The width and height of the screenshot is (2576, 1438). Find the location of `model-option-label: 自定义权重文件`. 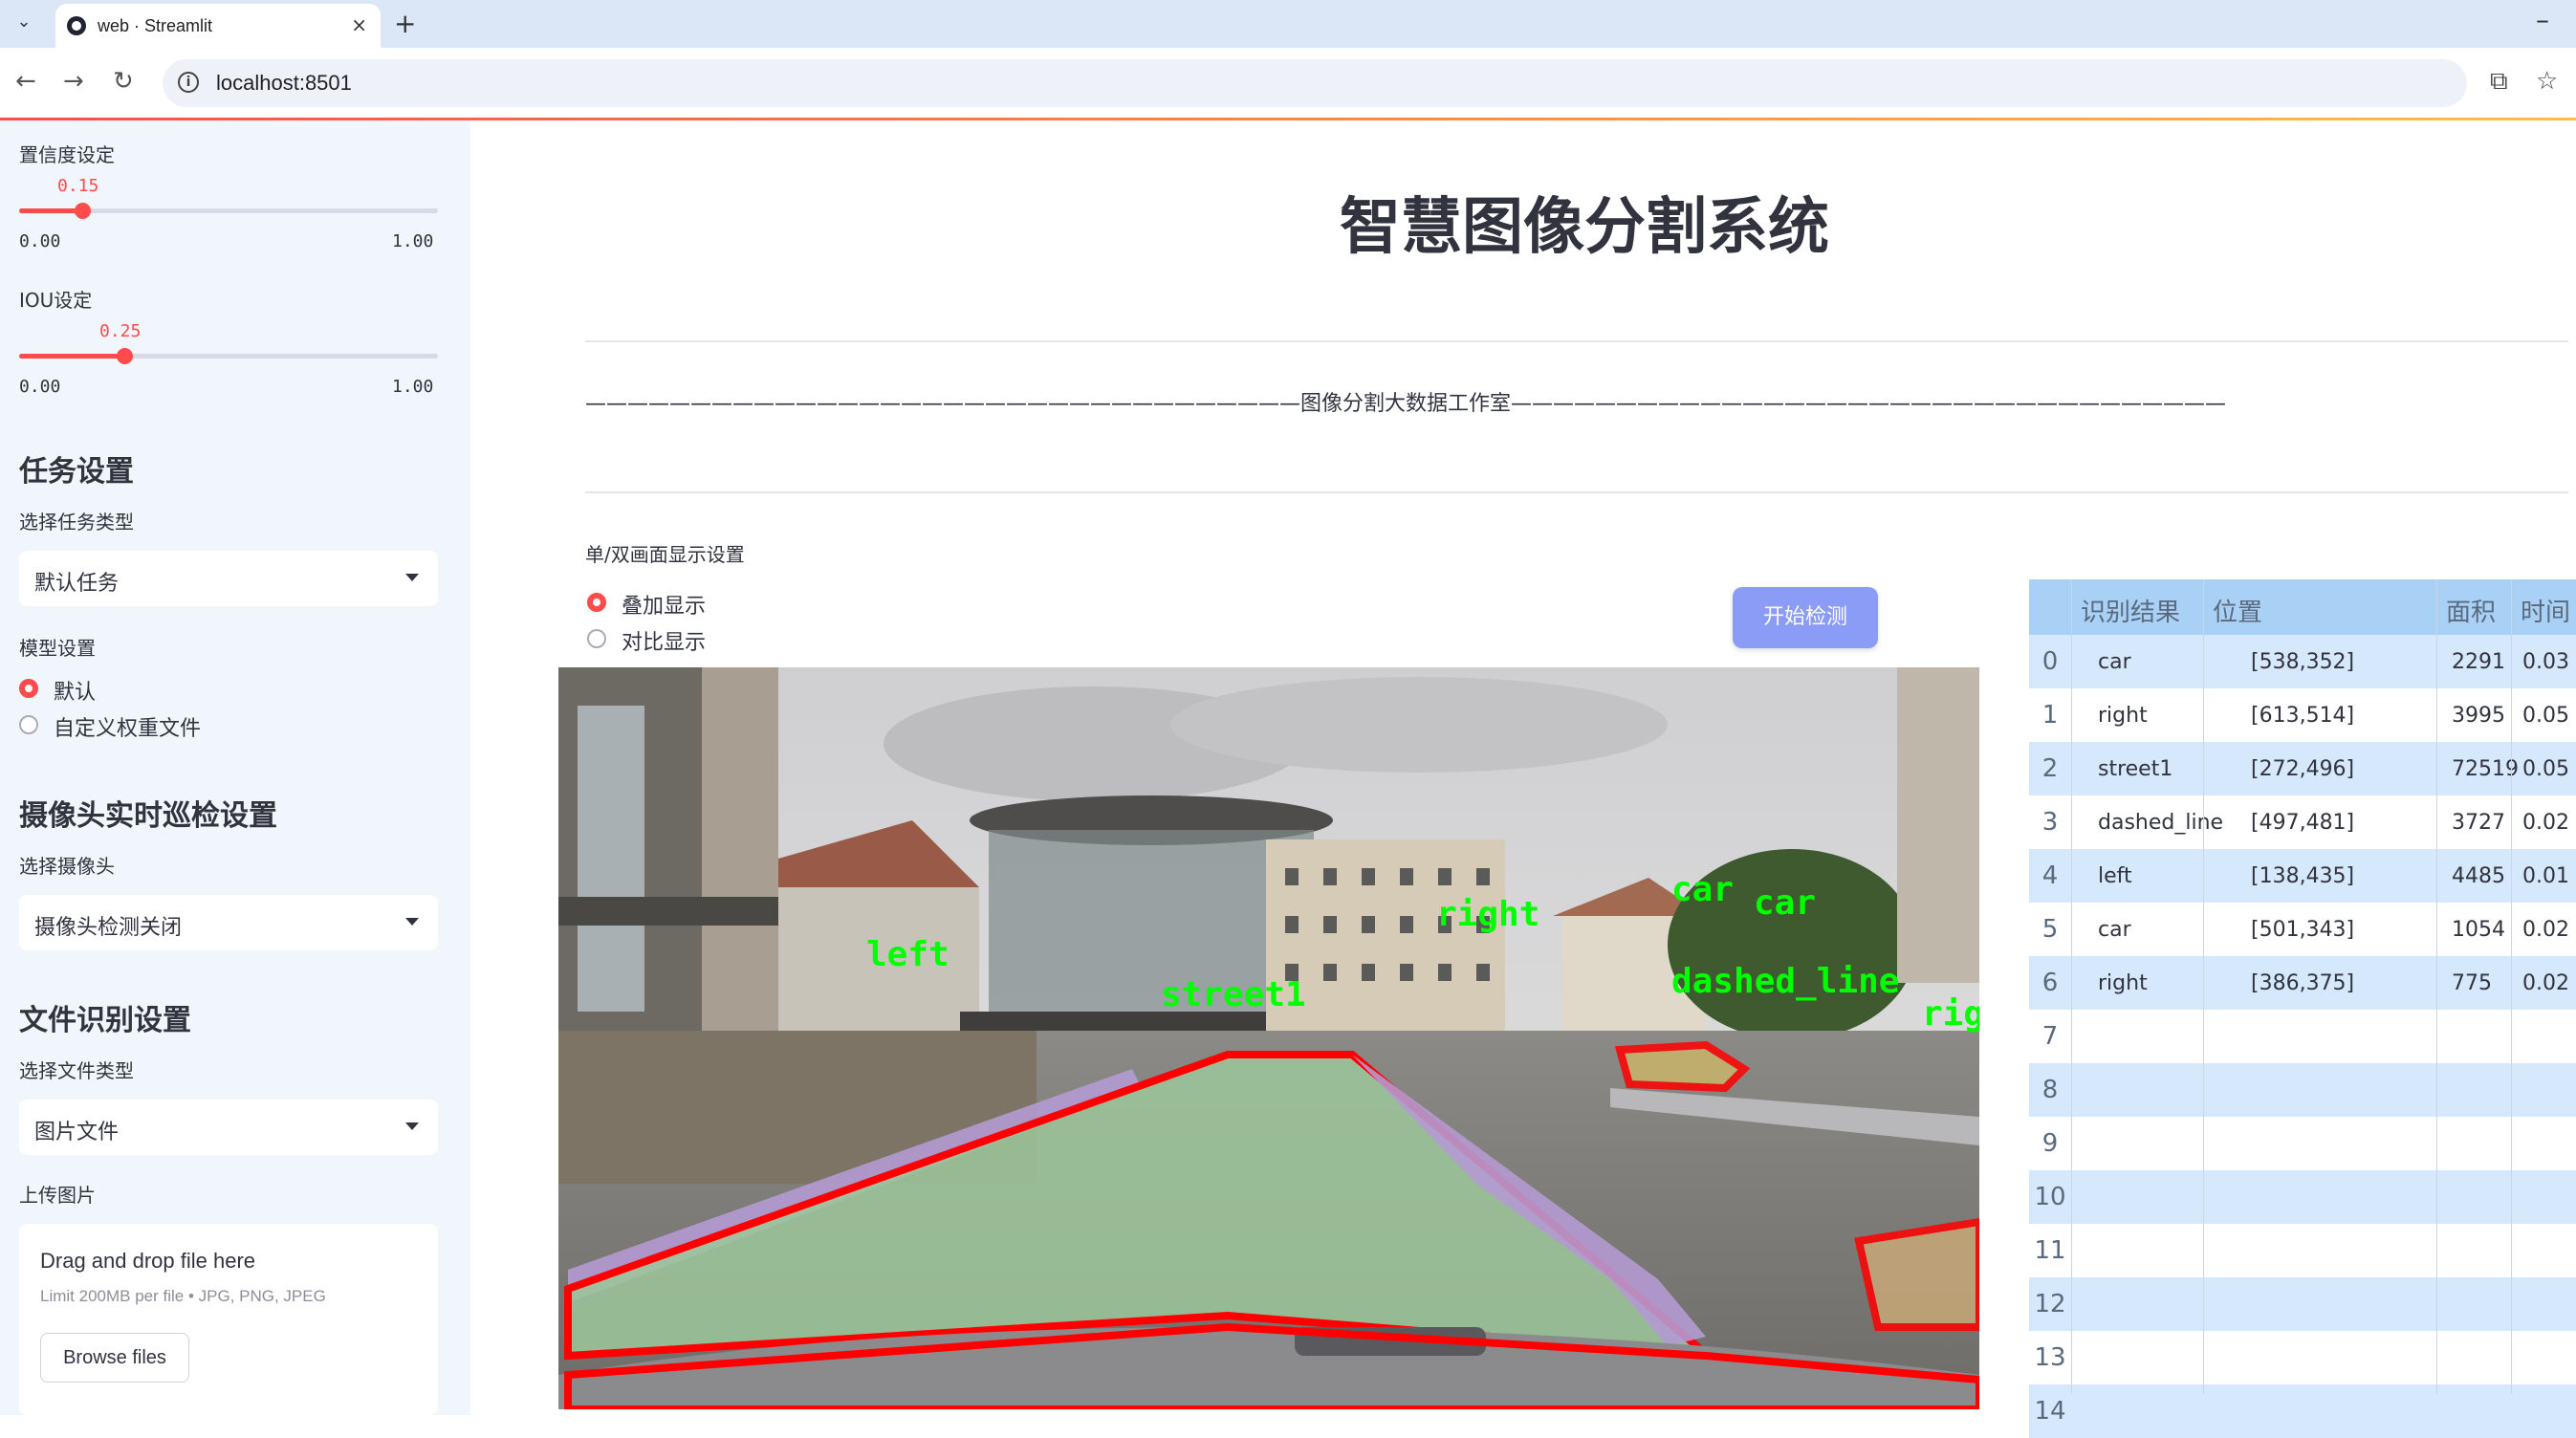

model-option-label: 自定义权重文件 is located at coordinates (128, 729).